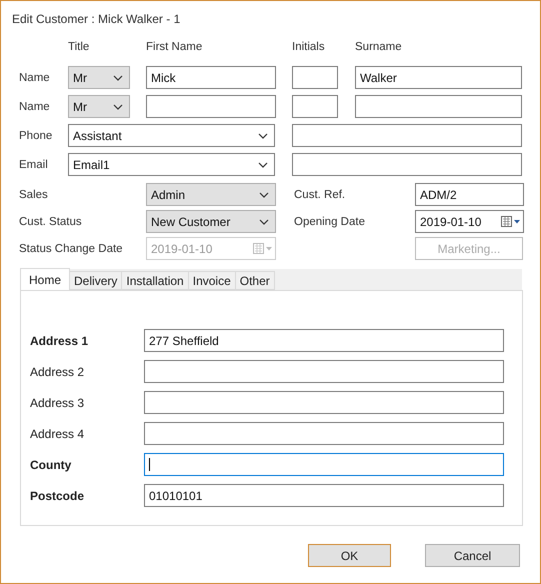  I want to click on field-label: County, so click(51, 465).